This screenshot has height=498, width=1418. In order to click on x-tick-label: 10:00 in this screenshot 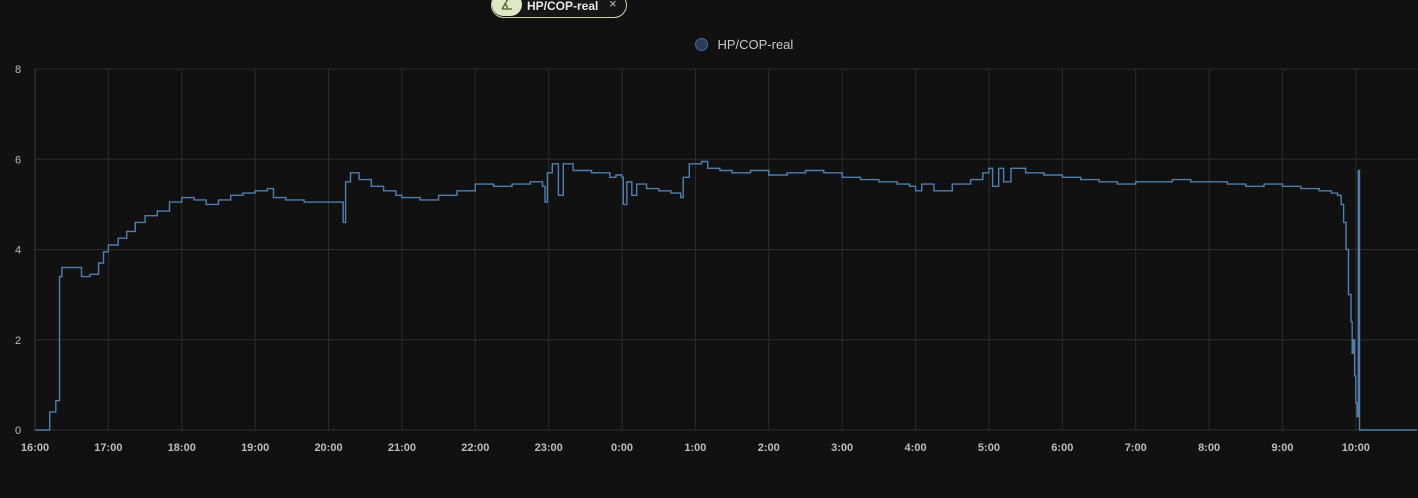, I will do `click(1356, 448)`.